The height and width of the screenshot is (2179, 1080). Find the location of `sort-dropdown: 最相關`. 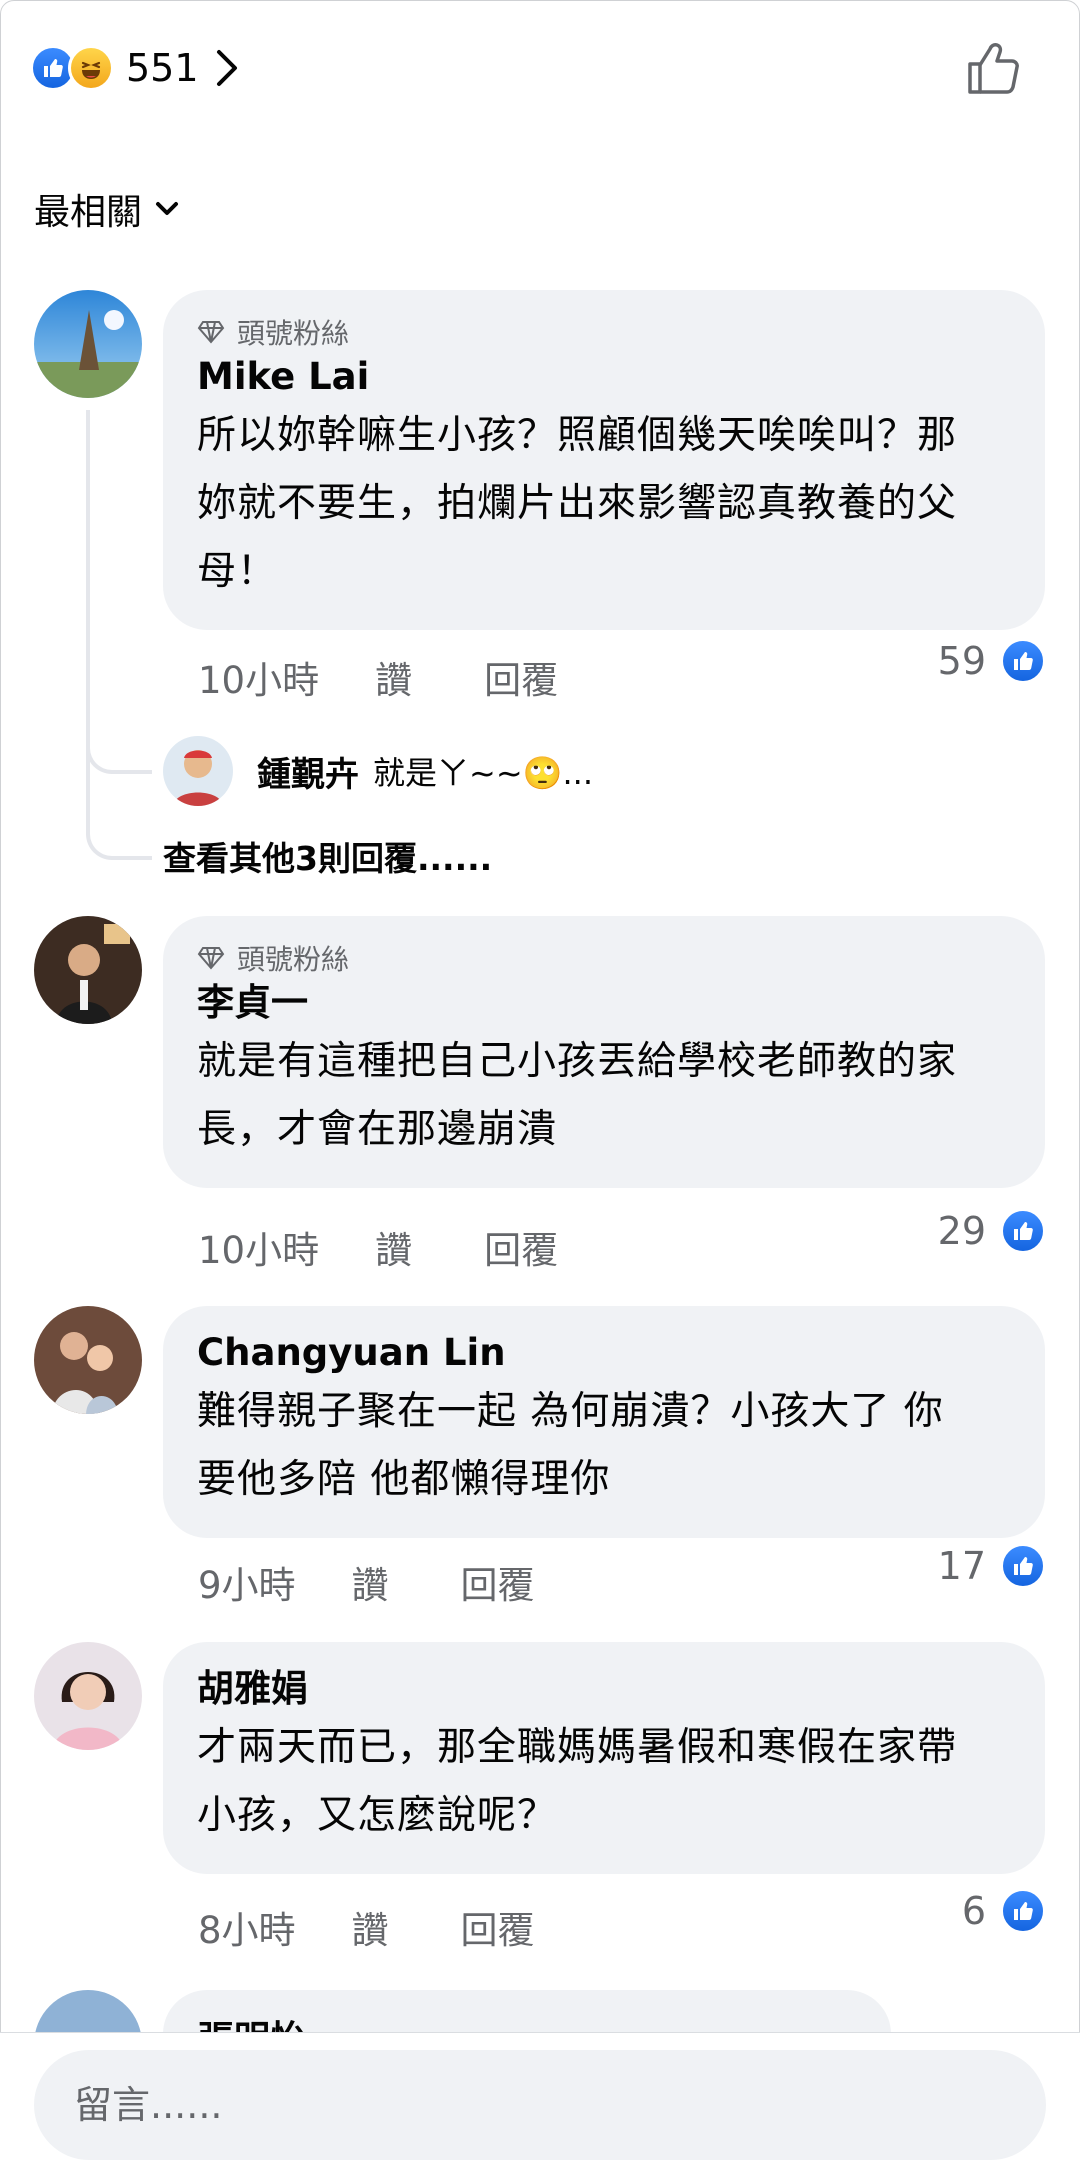

sort-dropdown: 最相關 is located at coordinates (107, 209).